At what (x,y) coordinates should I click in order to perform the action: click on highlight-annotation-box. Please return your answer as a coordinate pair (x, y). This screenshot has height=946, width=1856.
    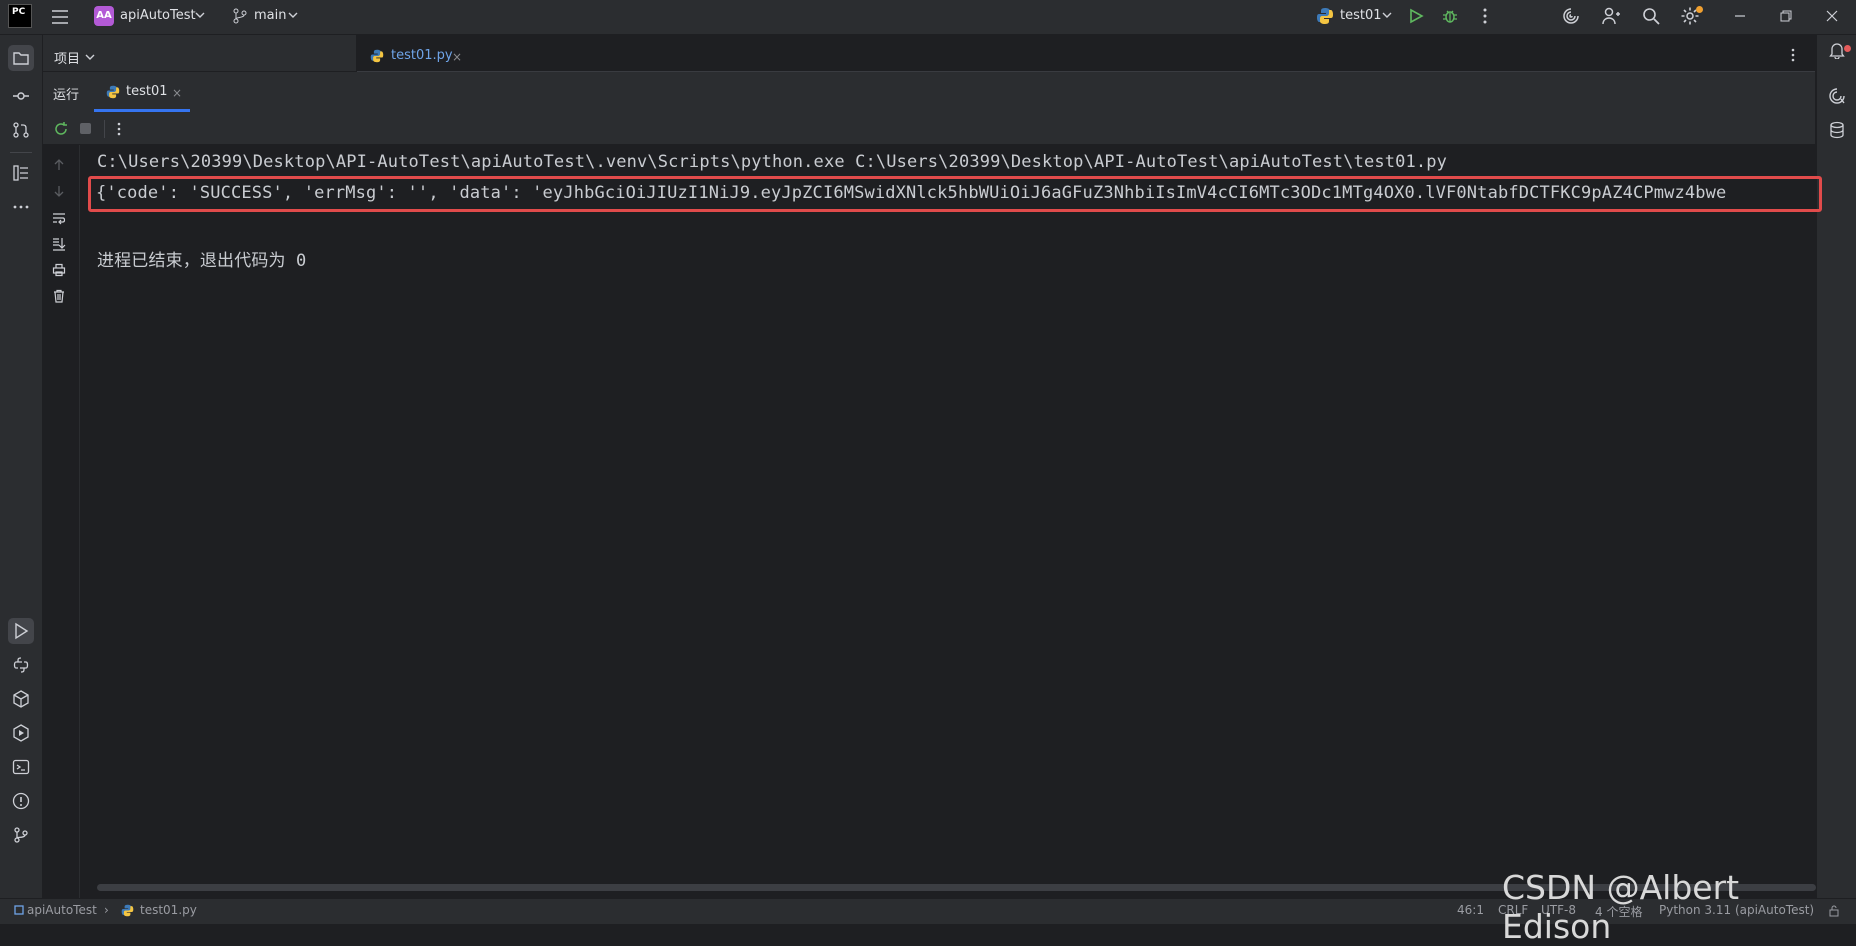
    Looking at the image, I should click on (955, 194).